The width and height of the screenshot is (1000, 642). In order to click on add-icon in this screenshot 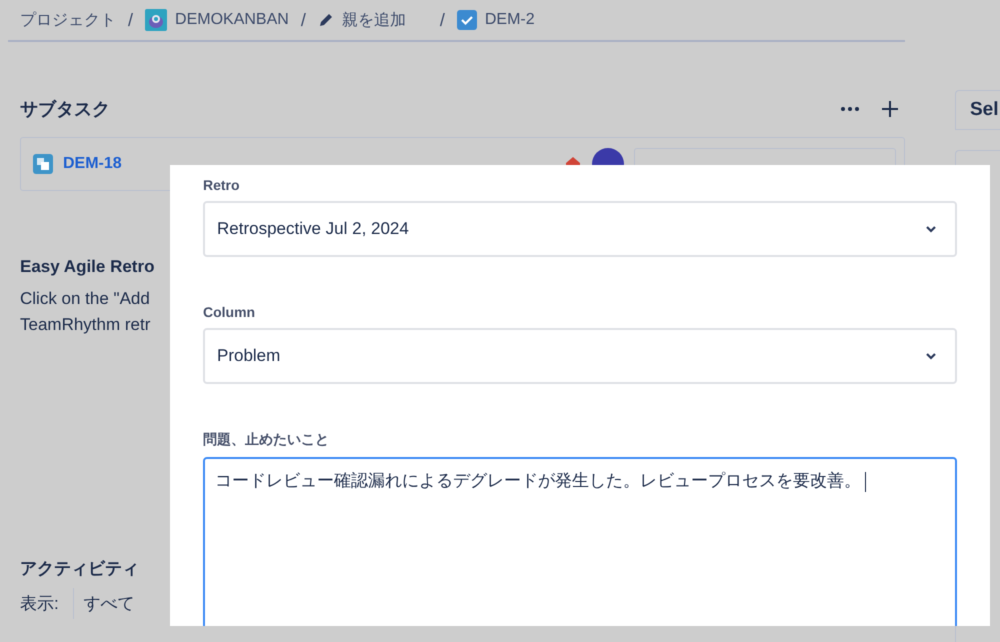, I will do `click(890, 109)`.